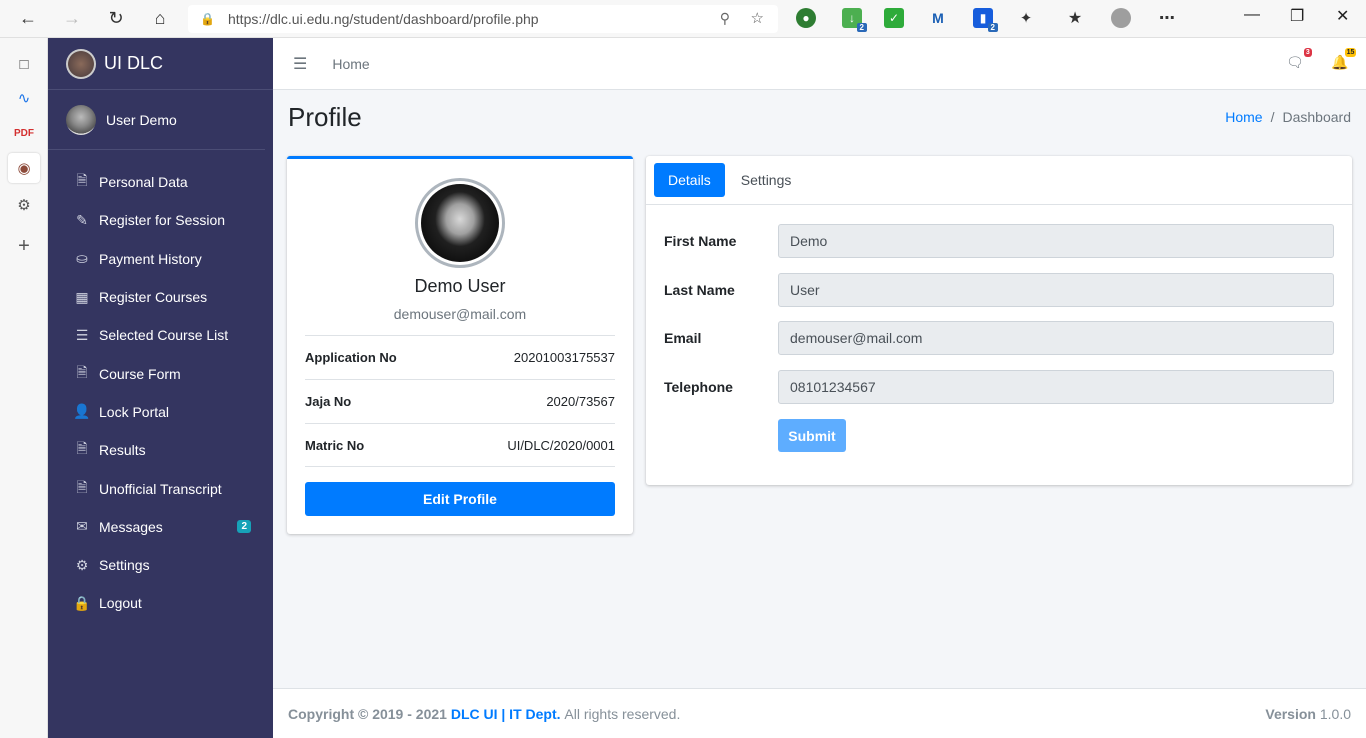 The image size is (1366, 738). What do you see at coordinates (460, 499) in the screenshot?
I see `edit-profile-button: Edit Profile` at bounding box center [460, 499].